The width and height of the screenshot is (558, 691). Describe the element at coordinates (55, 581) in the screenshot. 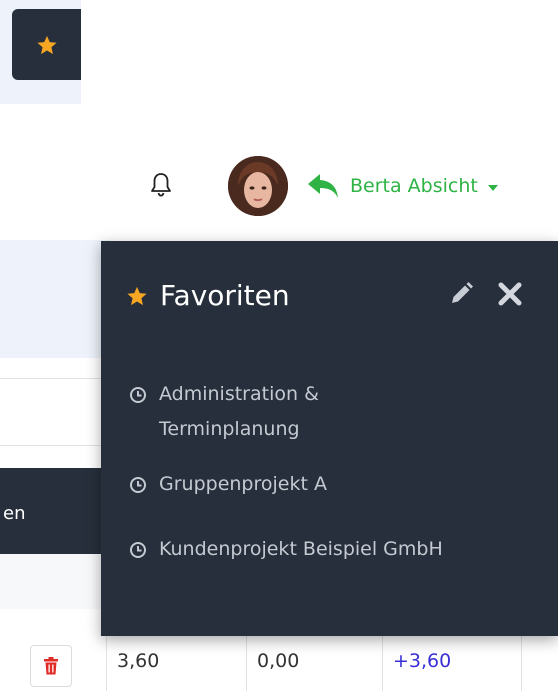

I see `table-row` at that location.